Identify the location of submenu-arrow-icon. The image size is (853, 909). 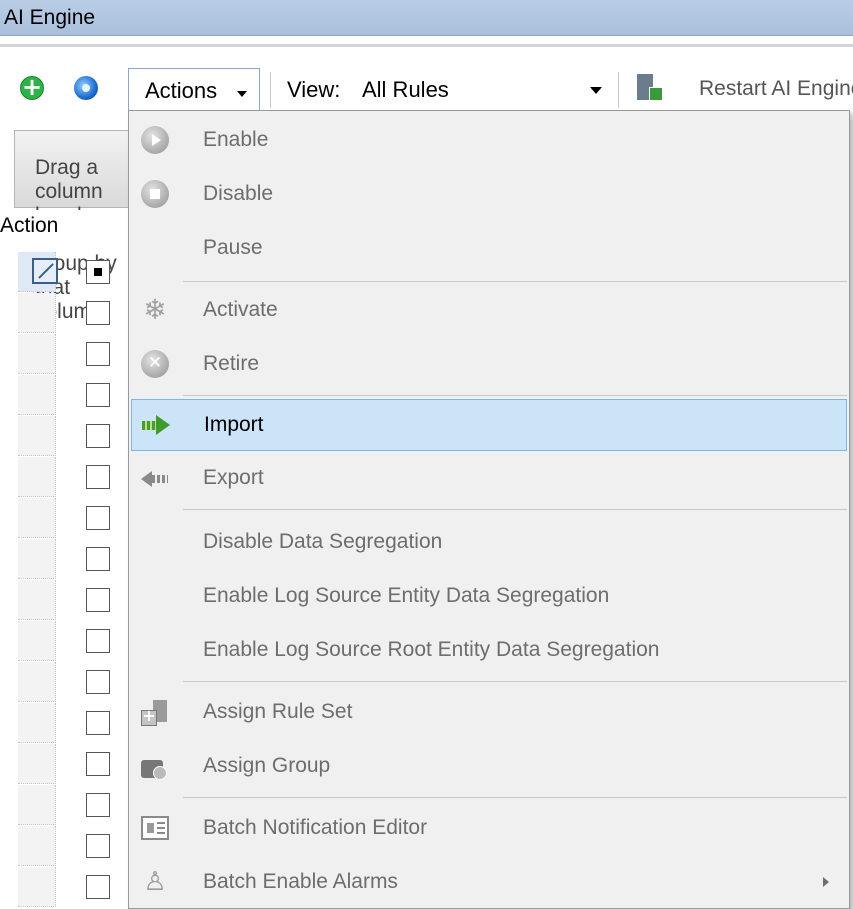
(826, 882).